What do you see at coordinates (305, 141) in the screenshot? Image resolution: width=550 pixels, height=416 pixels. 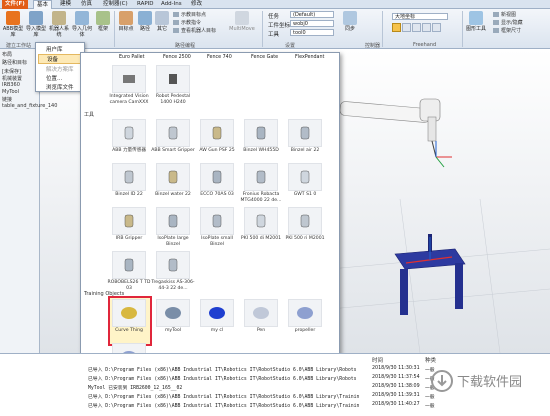 I see `gallery-item: Binzel air 22` at bounding box center [305, 141].